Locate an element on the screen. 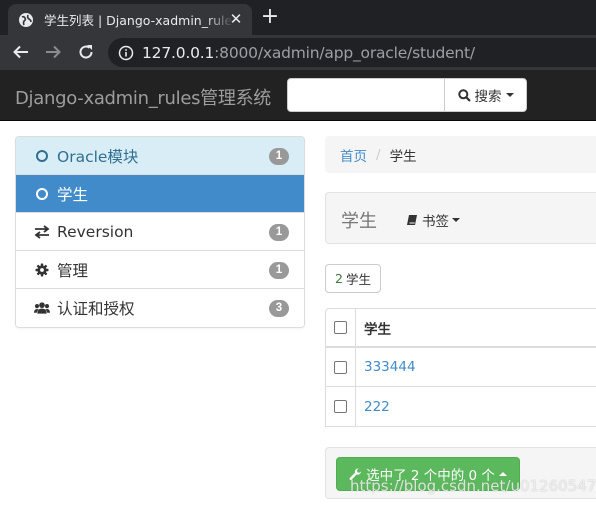  count-badge: 3 is located at coordinates (279, 308).